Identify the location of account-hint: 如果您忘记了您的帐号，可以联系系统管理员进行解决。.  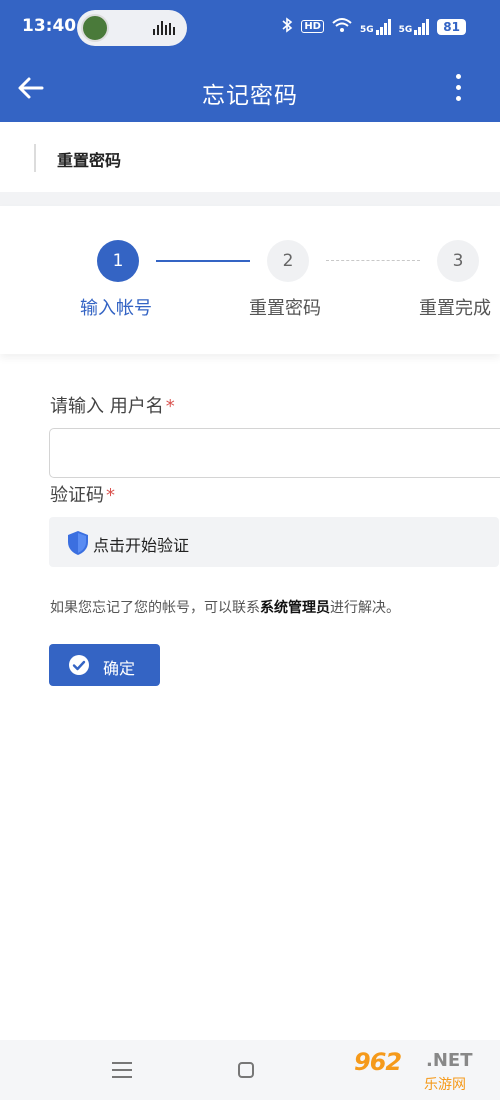
(225, 607).